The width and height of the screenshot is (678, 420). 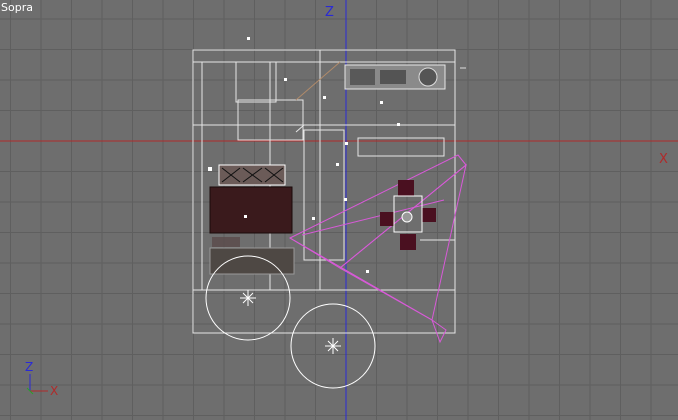 What do you see at coordinates (329, 12) in the screenshot?
I see `z-axis-label: Z` at bounding box center [329, 12].